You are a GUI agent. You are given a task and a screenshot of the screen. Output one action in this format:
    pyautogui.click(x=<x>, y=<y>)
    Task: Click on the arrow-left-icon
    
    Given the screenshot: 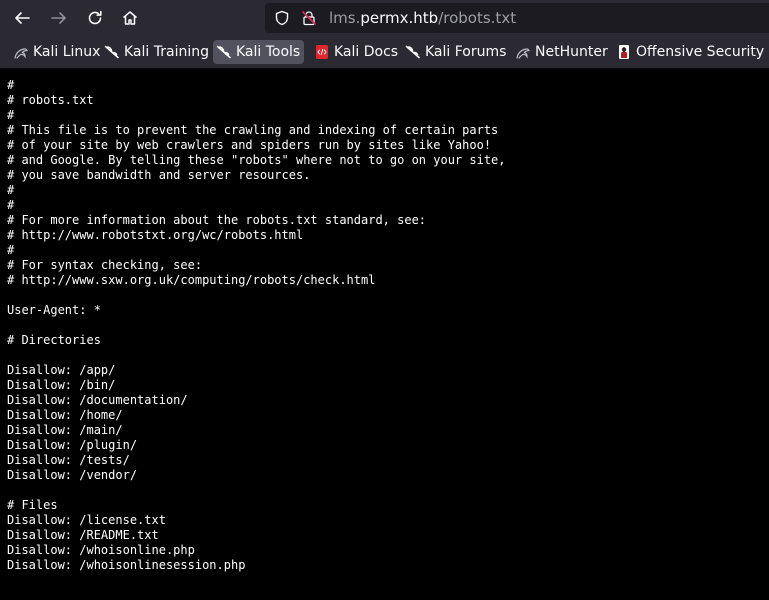 What is the action you would take?
    pyautogui.click(x=22, y=18)
    